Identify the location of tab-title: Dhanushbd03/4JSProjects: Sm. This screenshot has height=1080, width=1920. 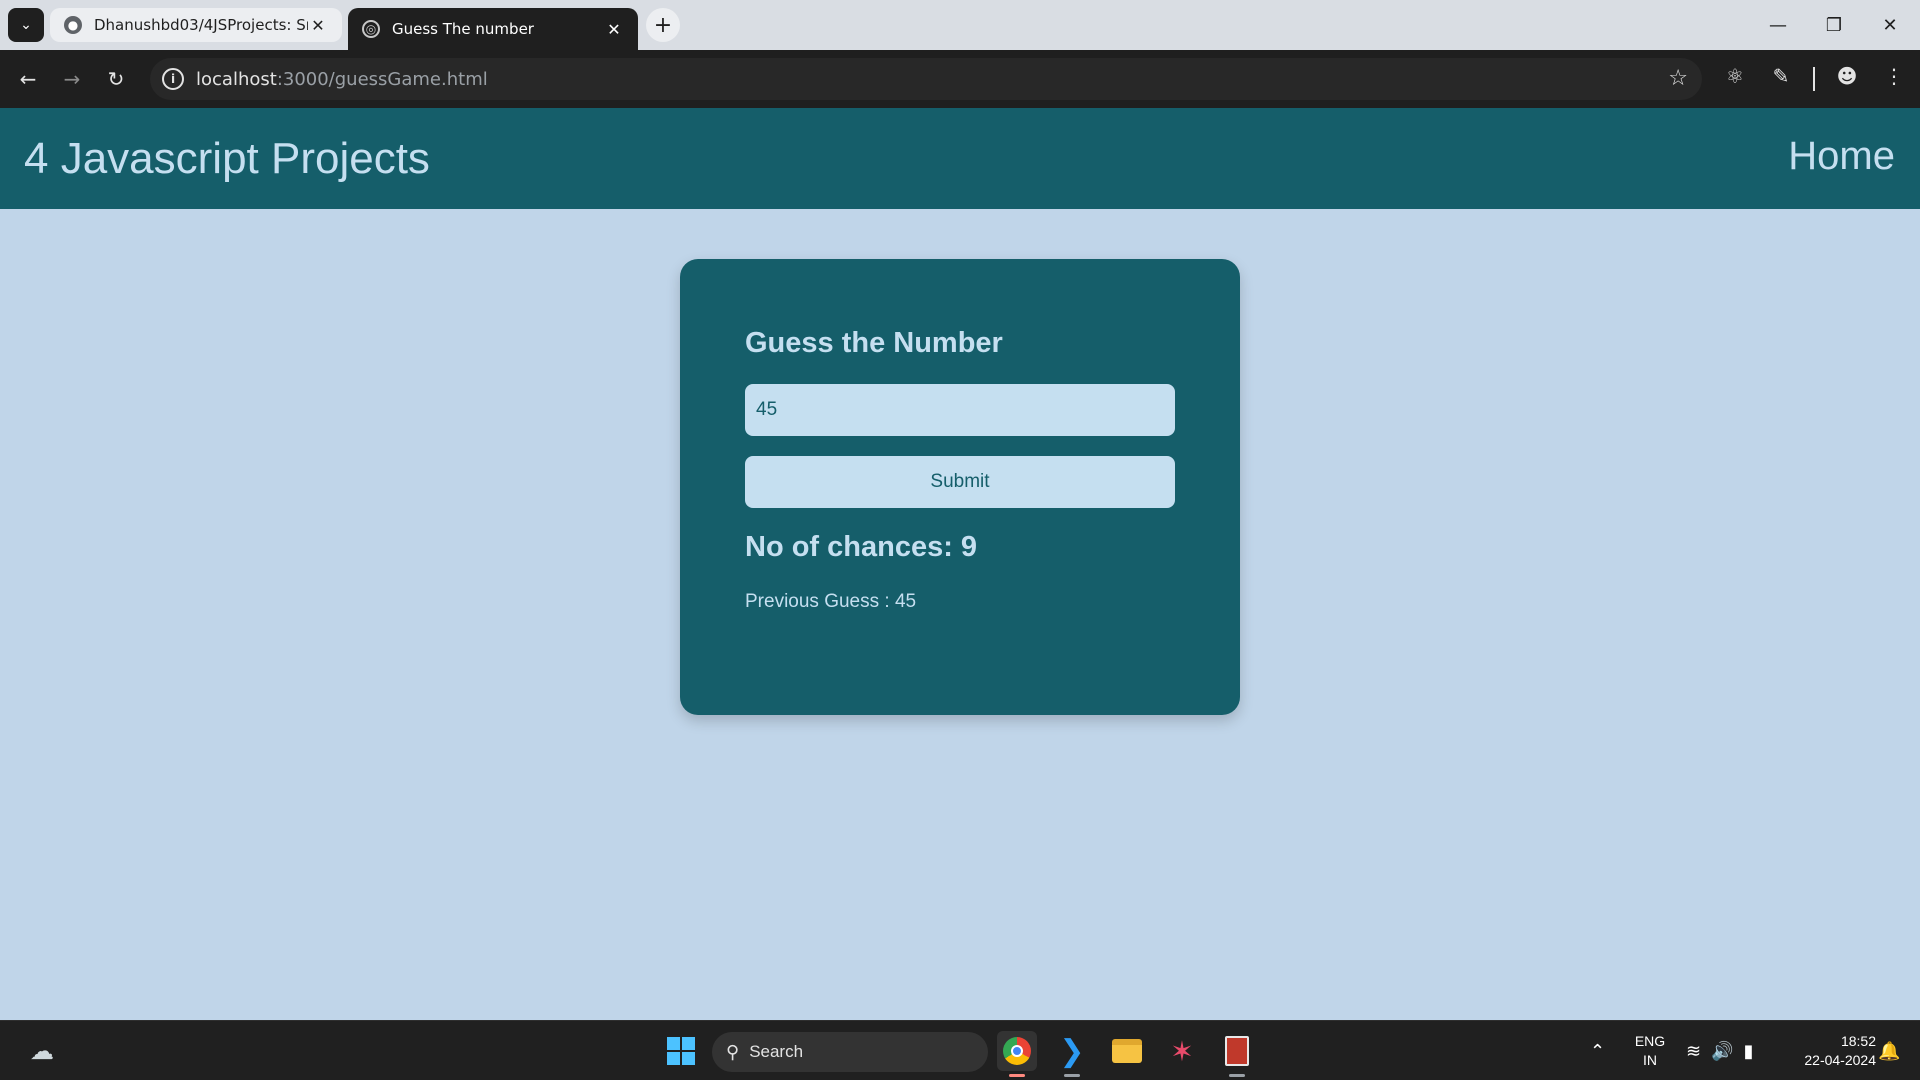
(201, 25).